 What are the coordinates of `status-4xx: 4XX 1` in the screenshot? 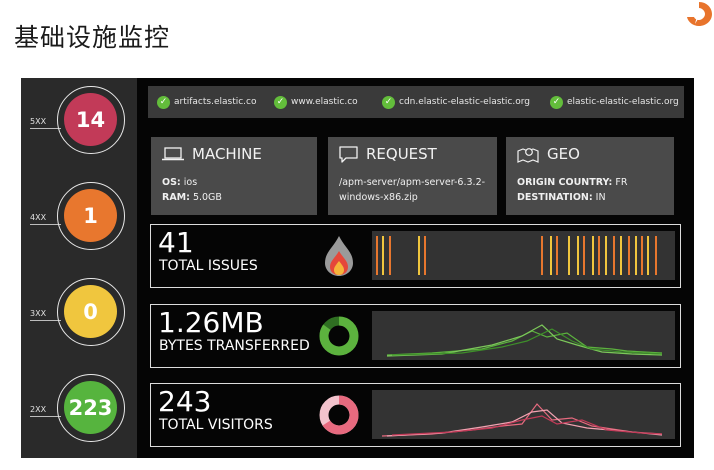 It's located at (79, 214).